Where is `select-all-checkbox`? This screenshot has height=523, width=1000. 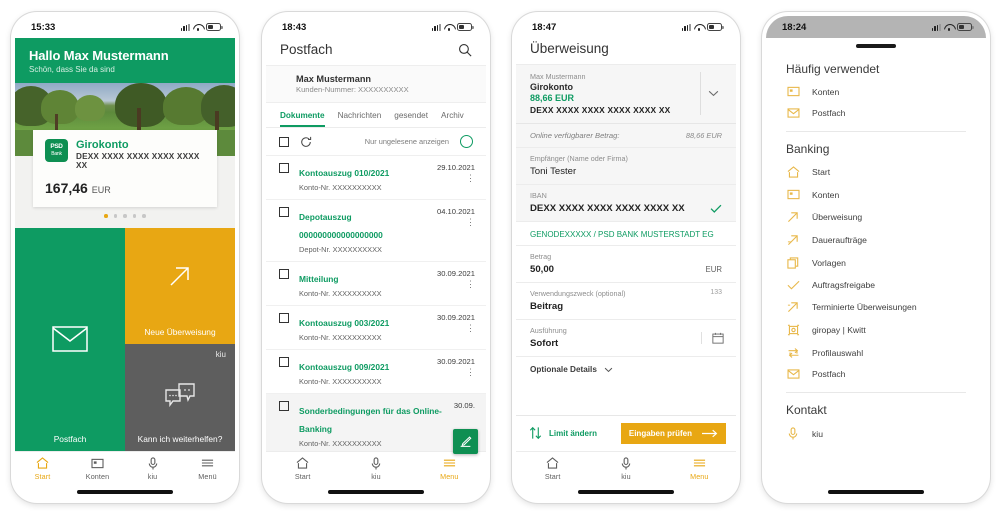 select-all-checkbox is located at coordinates (284, 141).